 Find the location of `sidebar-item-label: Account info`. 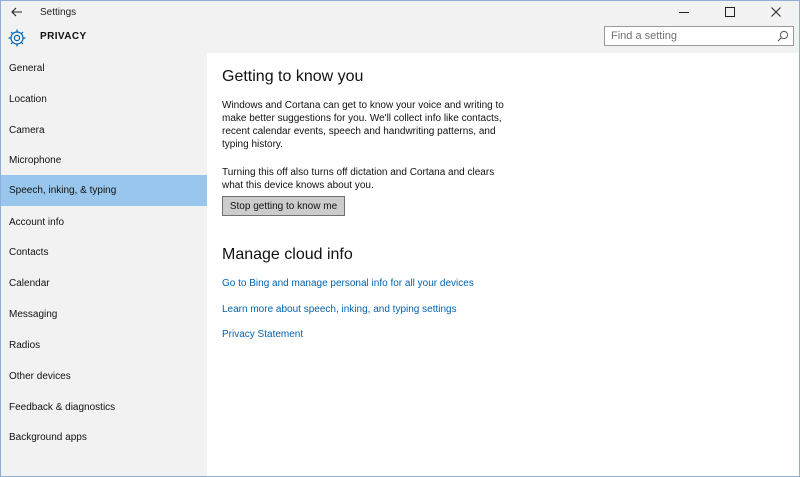

sidebar-item-label: Account info is located at coordinates (37, 222).